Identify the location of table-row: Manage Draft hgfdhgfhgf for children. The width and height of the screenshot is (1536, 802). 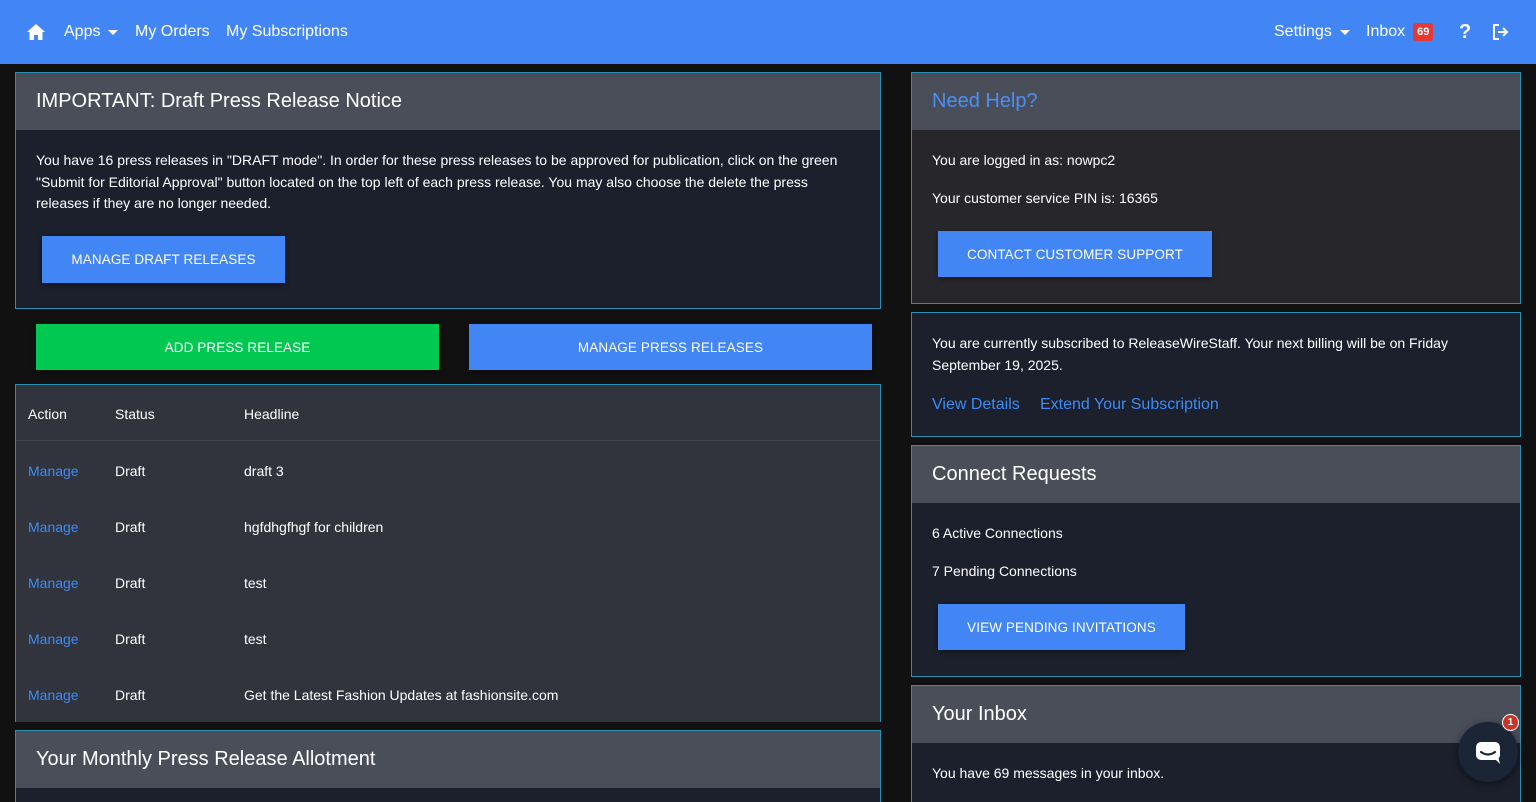
(448, 525).